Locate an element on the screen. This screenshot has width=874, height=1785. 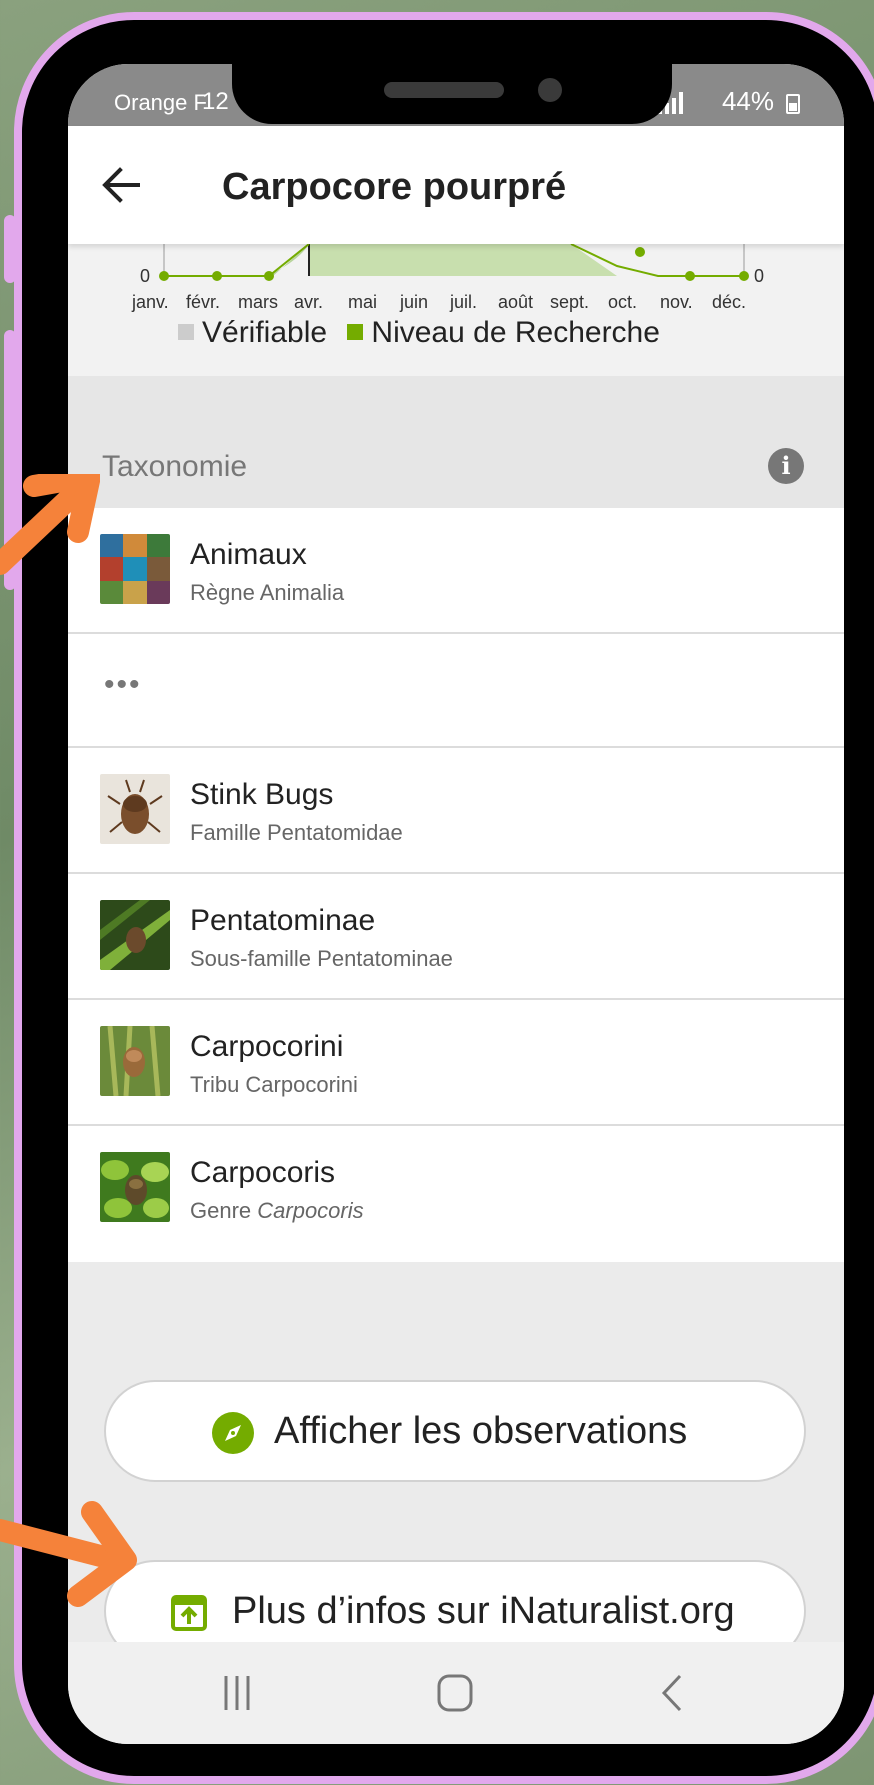
taxon-rank: Règne Animalia is located at coordinates (267, 592).